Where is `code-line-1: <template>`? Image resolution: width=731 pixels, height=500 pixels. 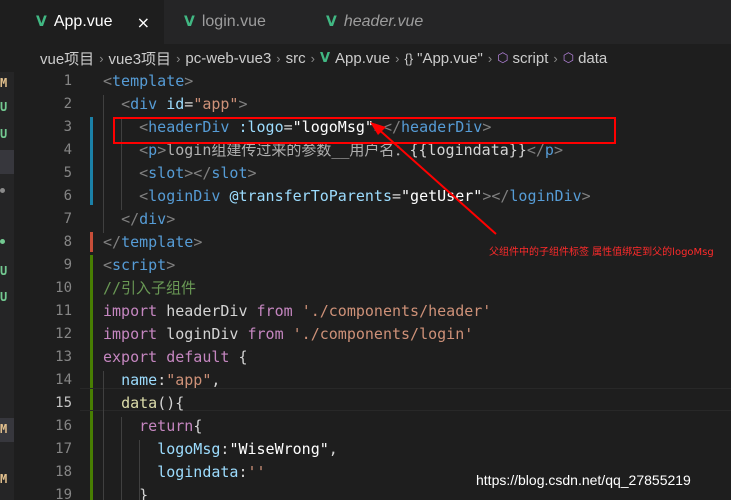
code-line-1: <template> is located at coordinates (148, 81).